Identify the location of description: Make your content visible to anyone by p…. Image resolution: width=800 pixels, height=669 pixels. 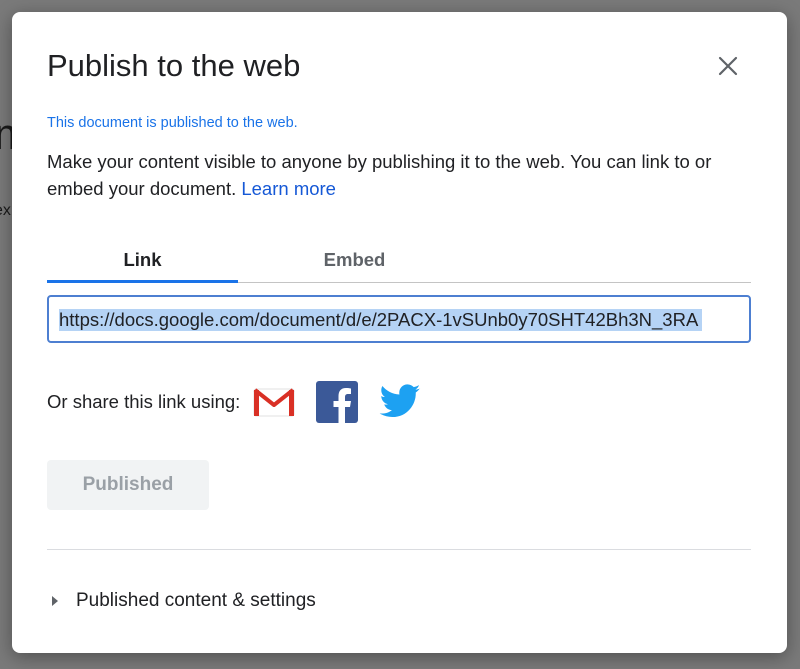
(397, 175).